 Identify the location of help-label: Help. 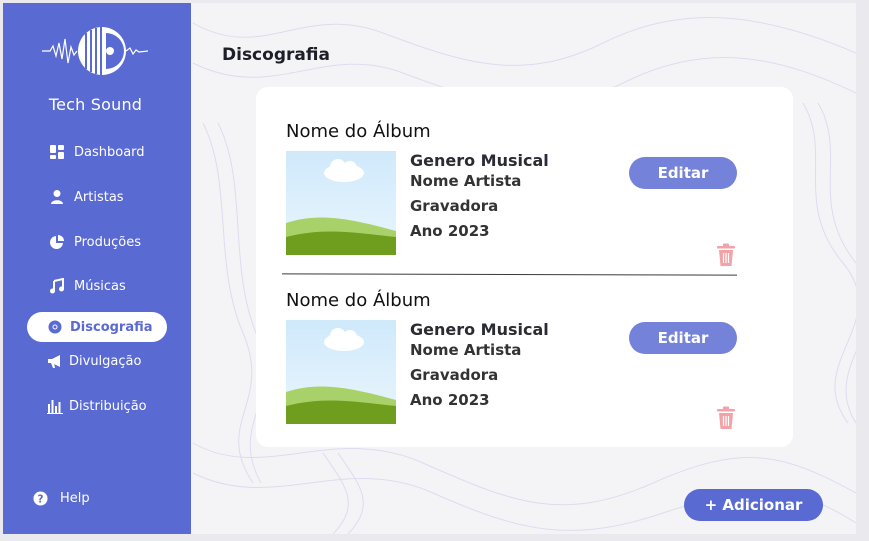
(75, 498).